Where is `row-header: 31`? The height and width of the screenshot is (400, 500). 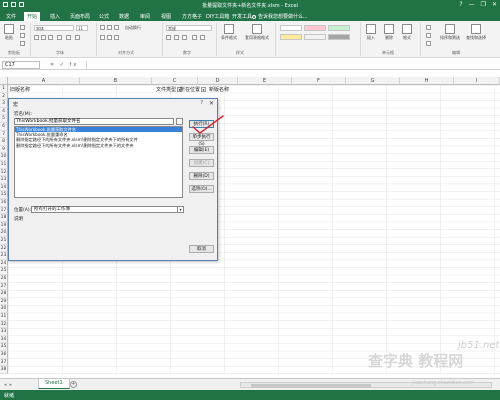
row-header: 31 is located at coordinates (4, 317).